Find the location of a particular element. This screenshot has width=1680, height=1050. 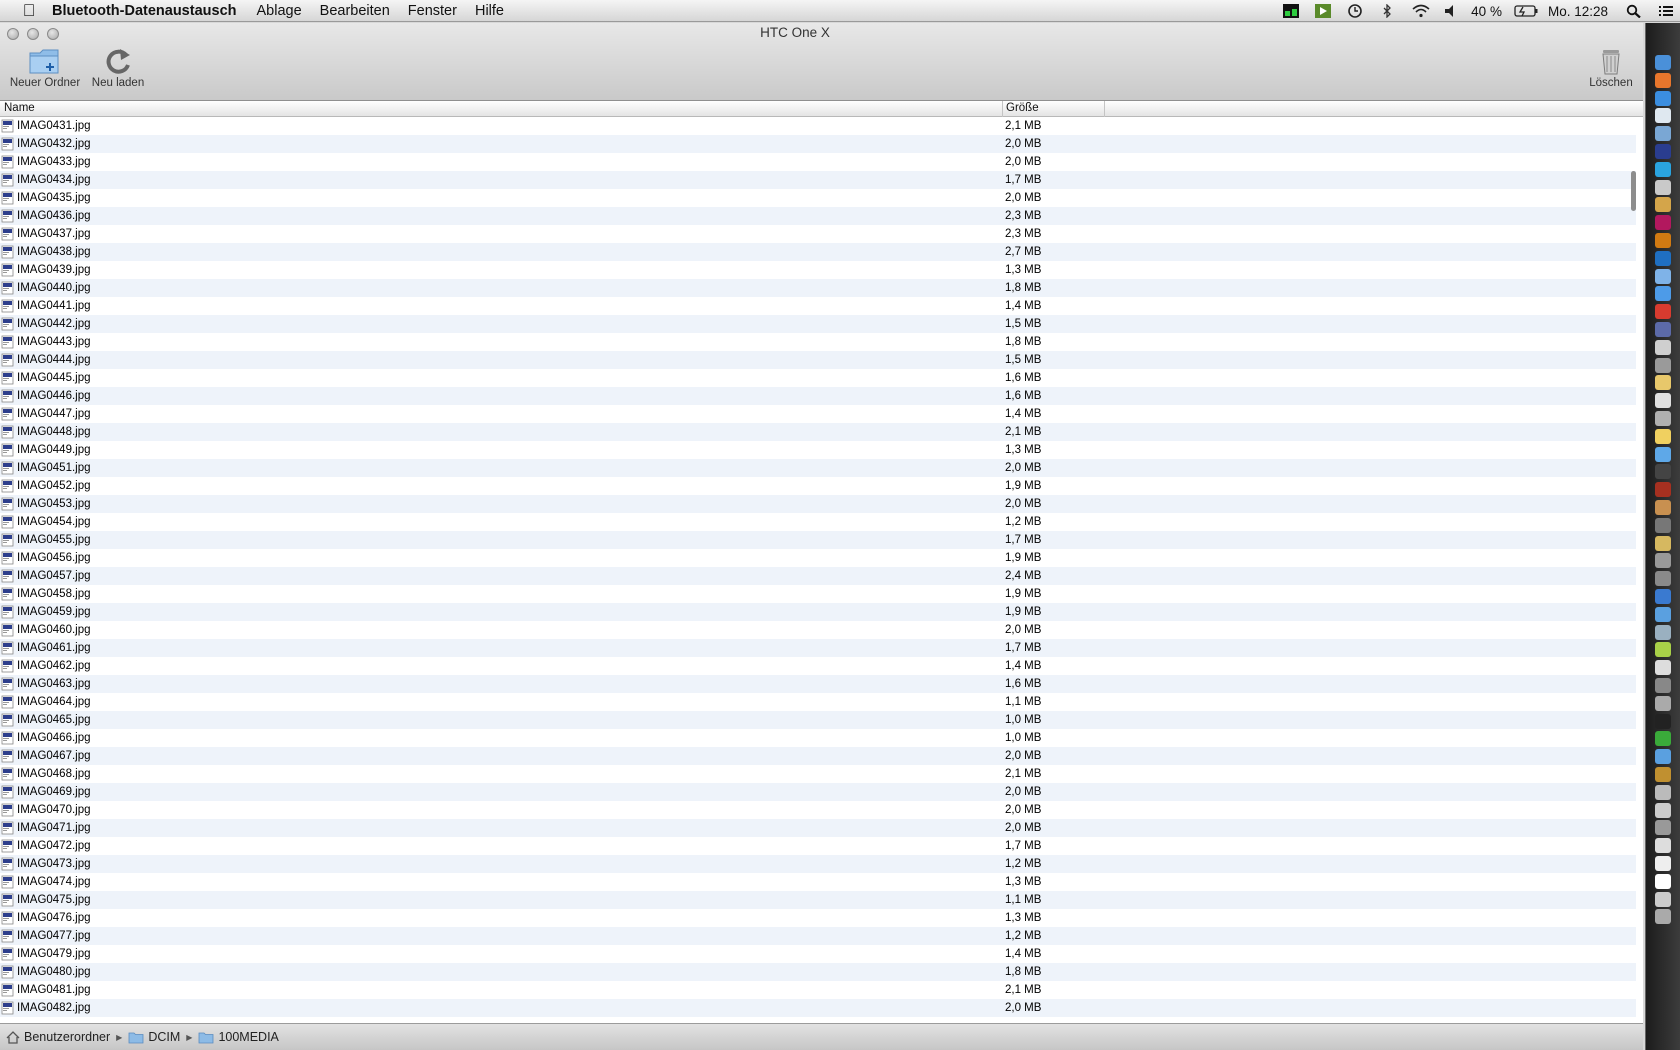

file-row: IMAG0445.jpg 1,6 MB is located at coordinates (818, 378).